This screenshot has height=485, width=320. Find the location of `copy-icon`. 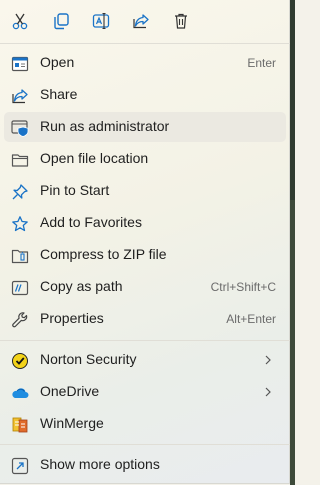

copy-icon is located at coordinates (61, 21).